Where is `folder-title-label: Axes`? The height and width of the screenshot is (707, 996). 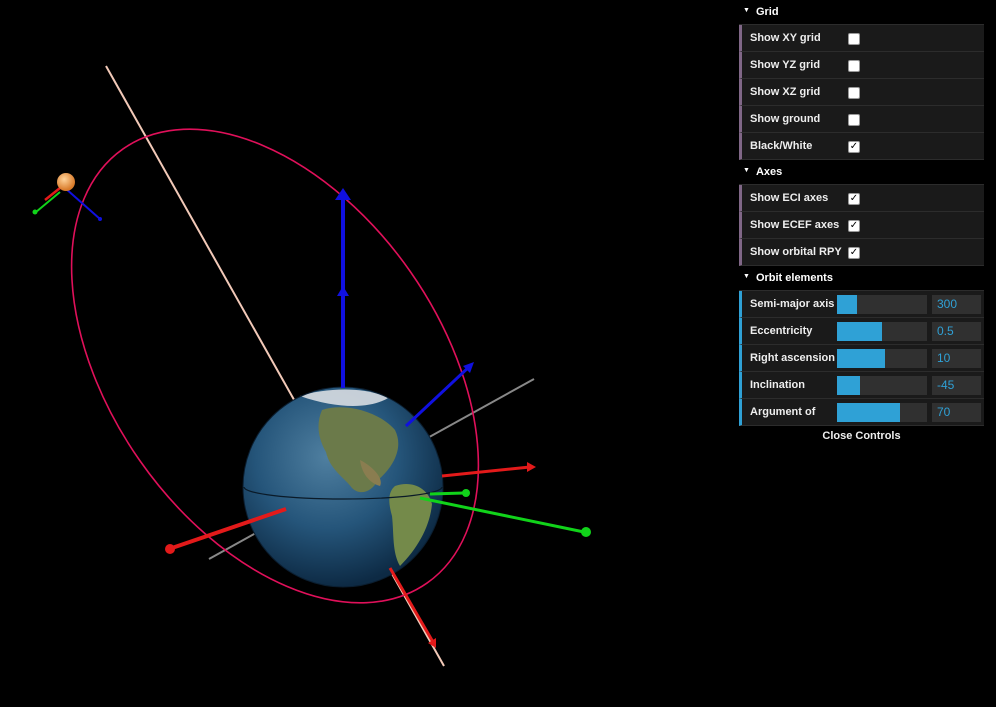 folder-title-label: Axes is located at coordinates (769, 172).